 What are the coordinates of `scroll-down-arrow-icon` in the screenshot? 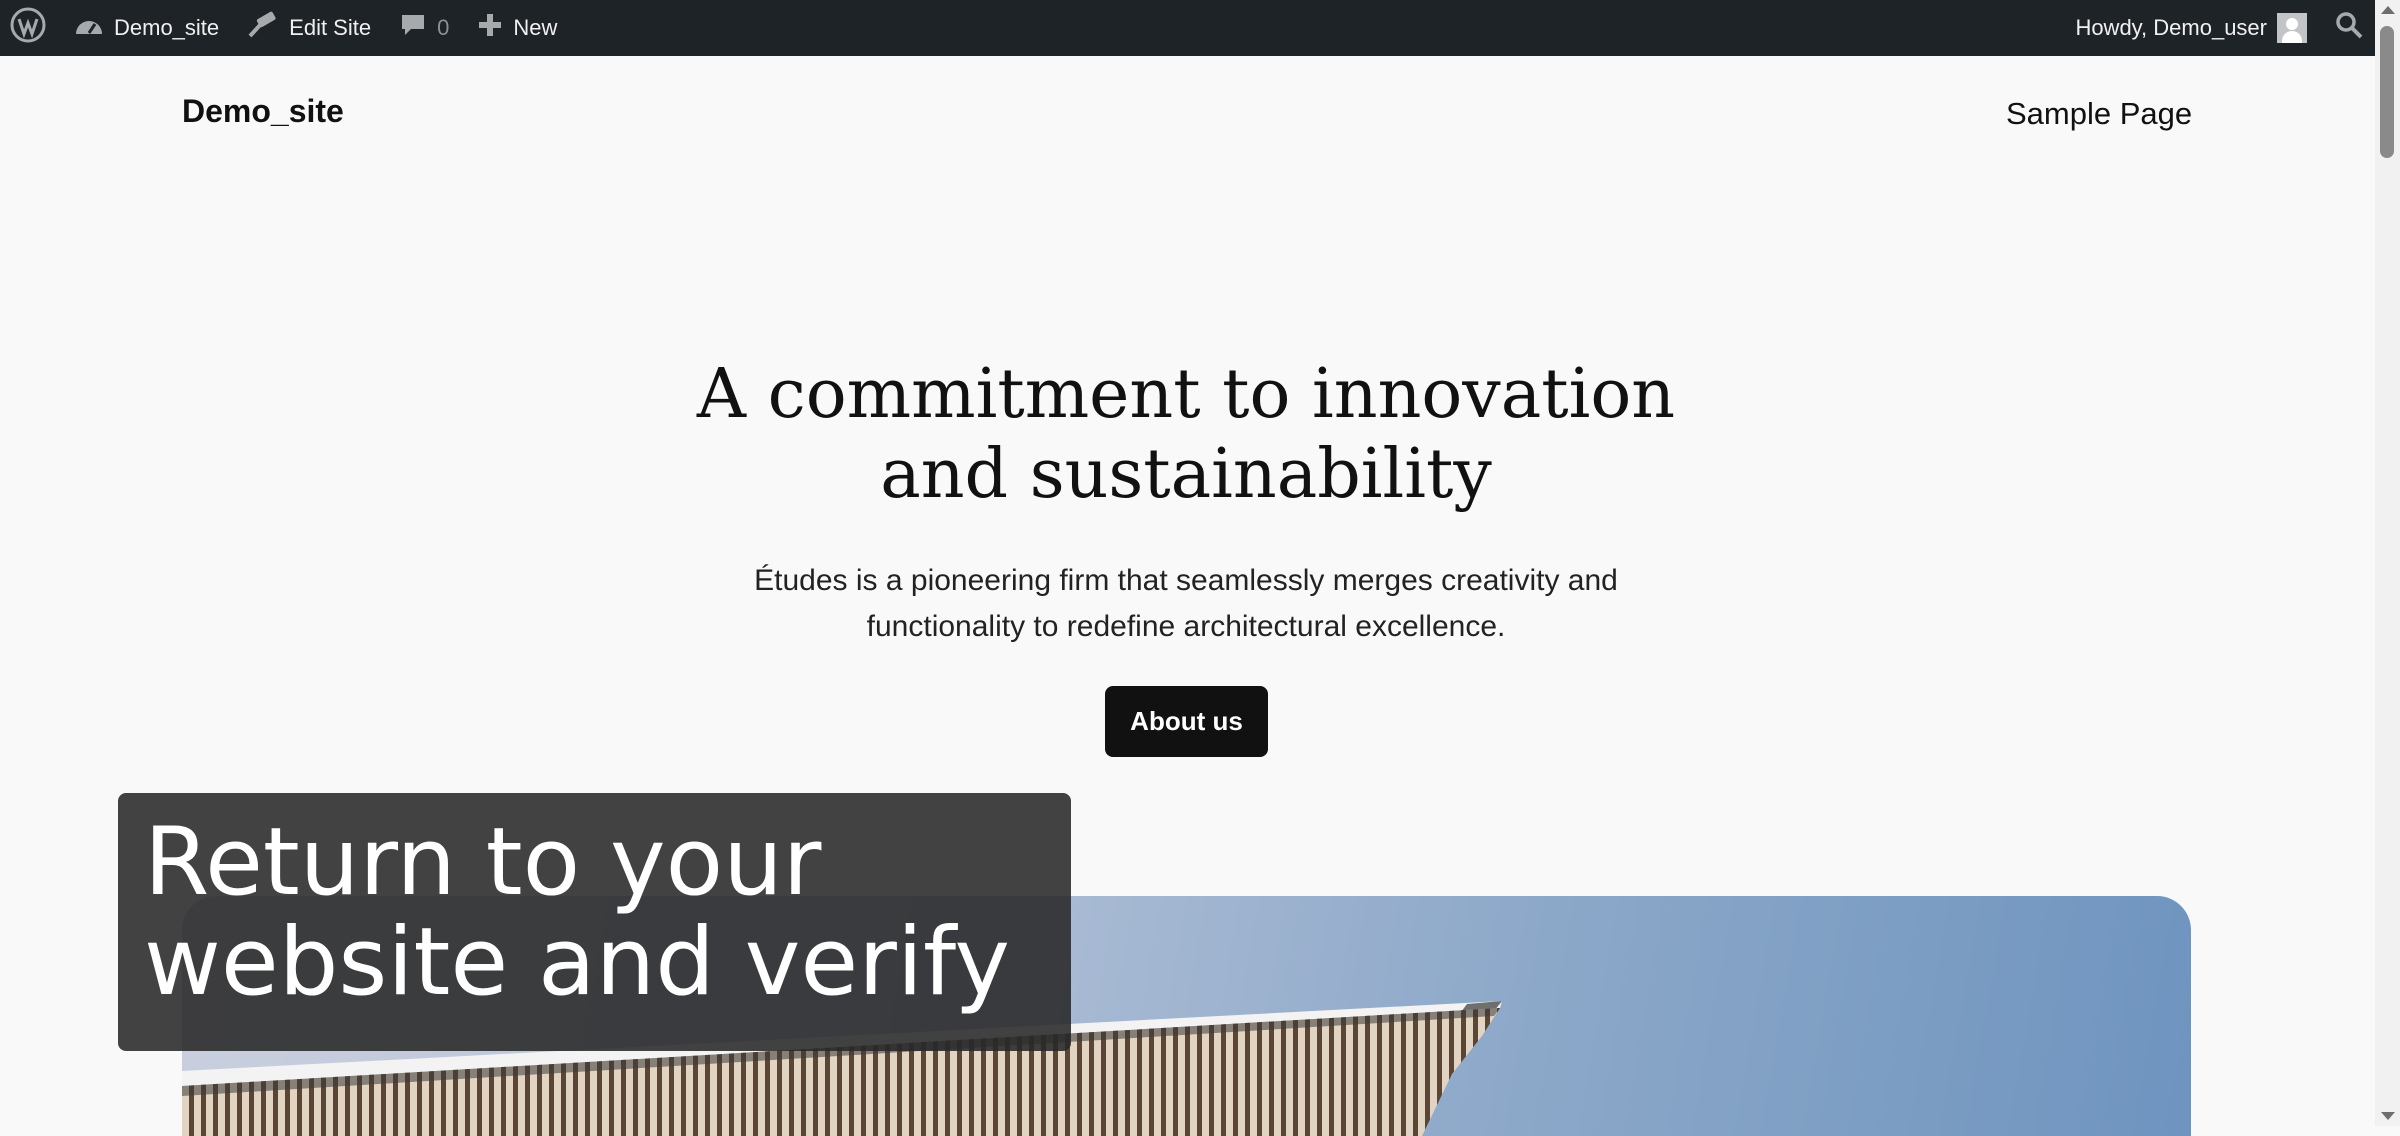 It's located at (2388, 1116).